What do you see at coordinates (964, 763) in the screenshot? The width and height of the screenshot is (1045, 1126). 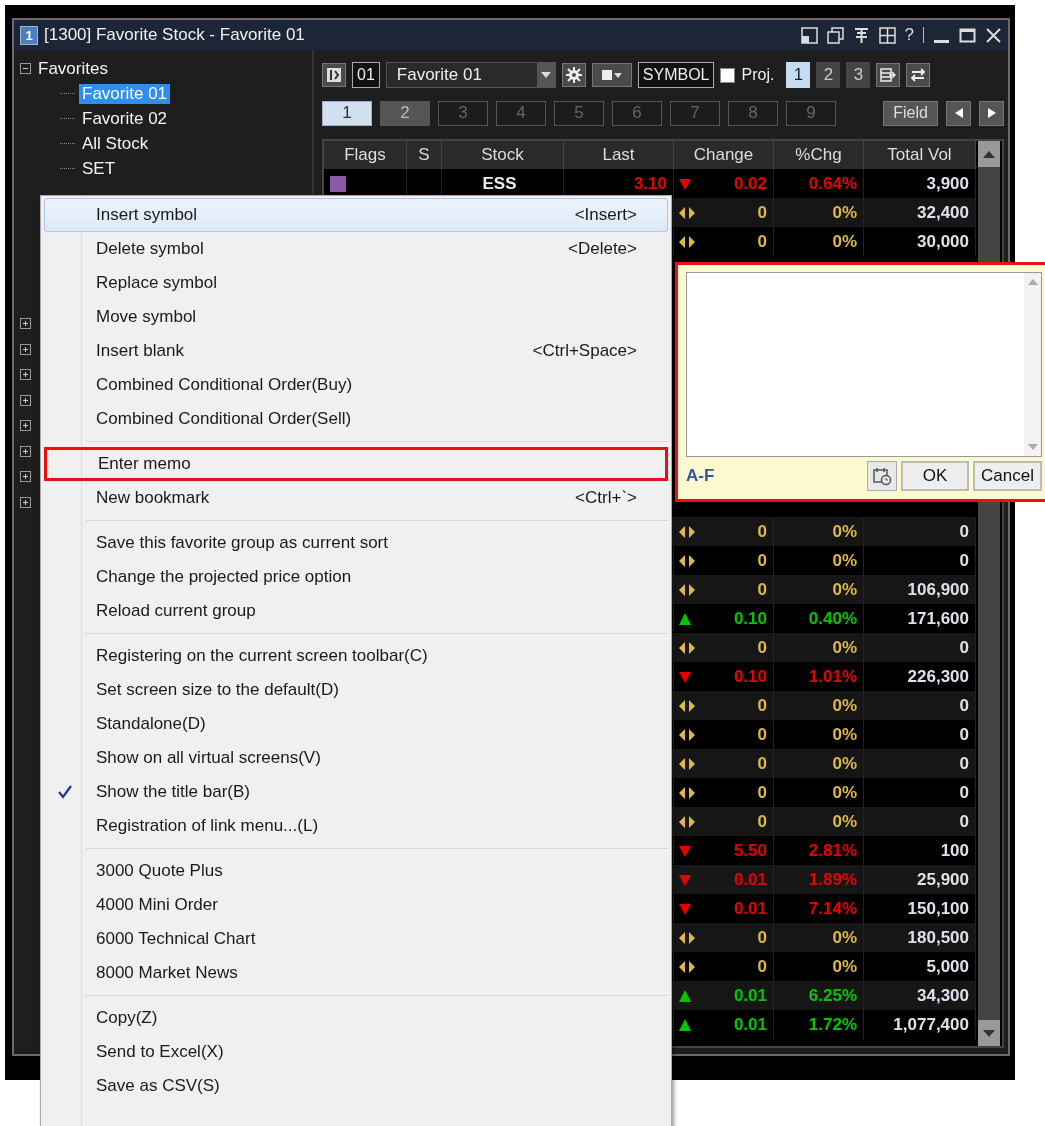 I see `total-volume-cell: 0` at bounding box center [964, 763].